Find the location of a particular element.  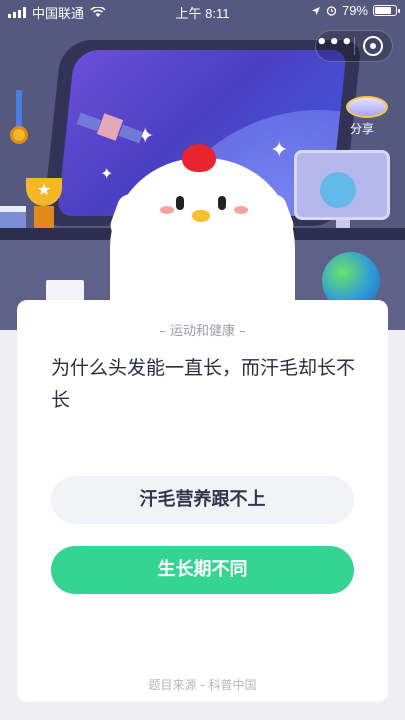

alarm-icon is located at coordinates (331, 11).